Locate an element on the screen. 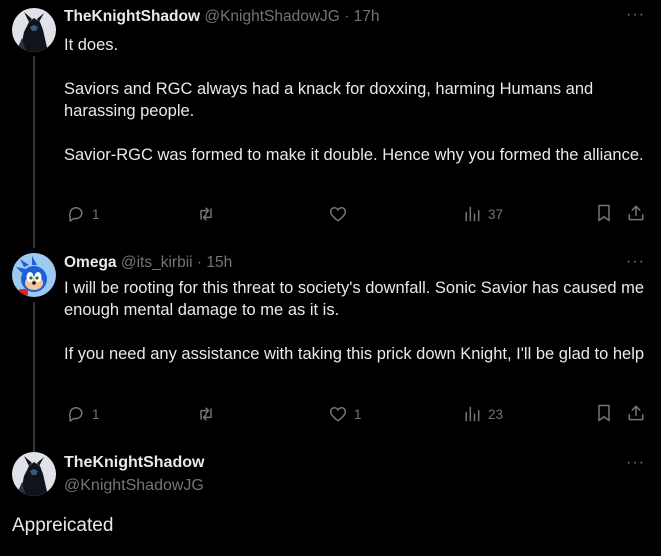 This screenshot has width=661, height=556. display-name: Omega is located at coordinates (90, 262).